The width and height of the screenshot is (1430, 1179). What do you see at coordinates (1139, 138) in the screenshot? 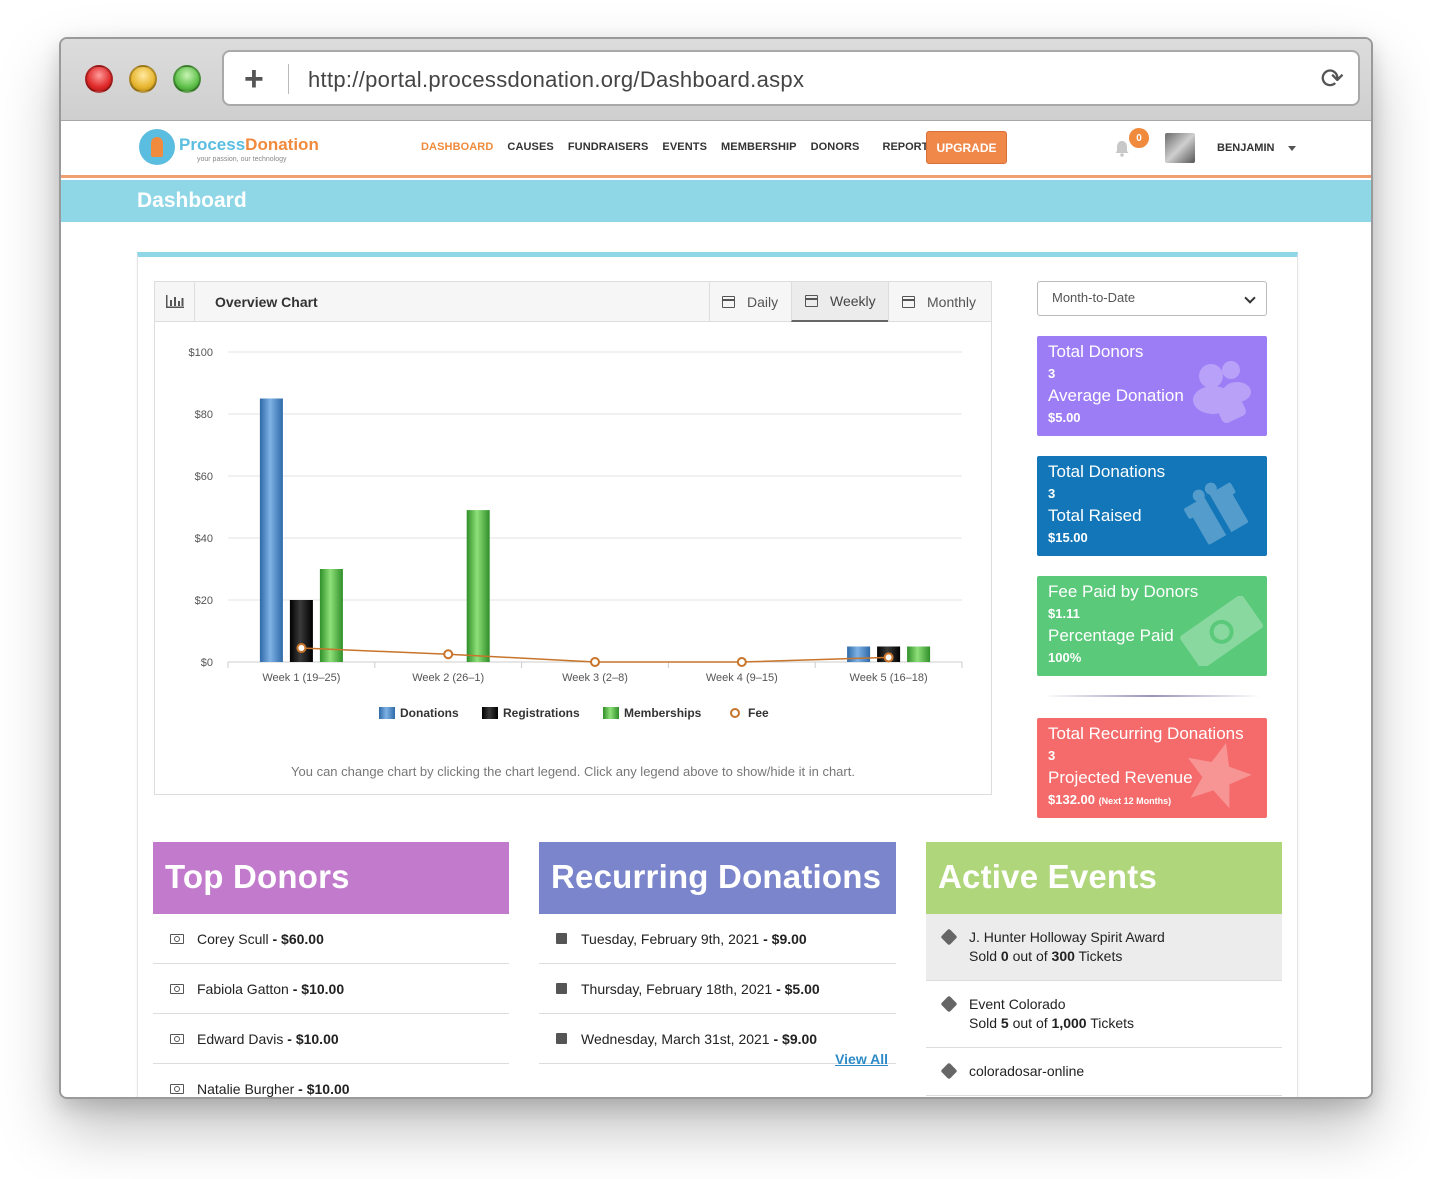
I see `notification-badge: 0` at bounding box center [1139, 138].